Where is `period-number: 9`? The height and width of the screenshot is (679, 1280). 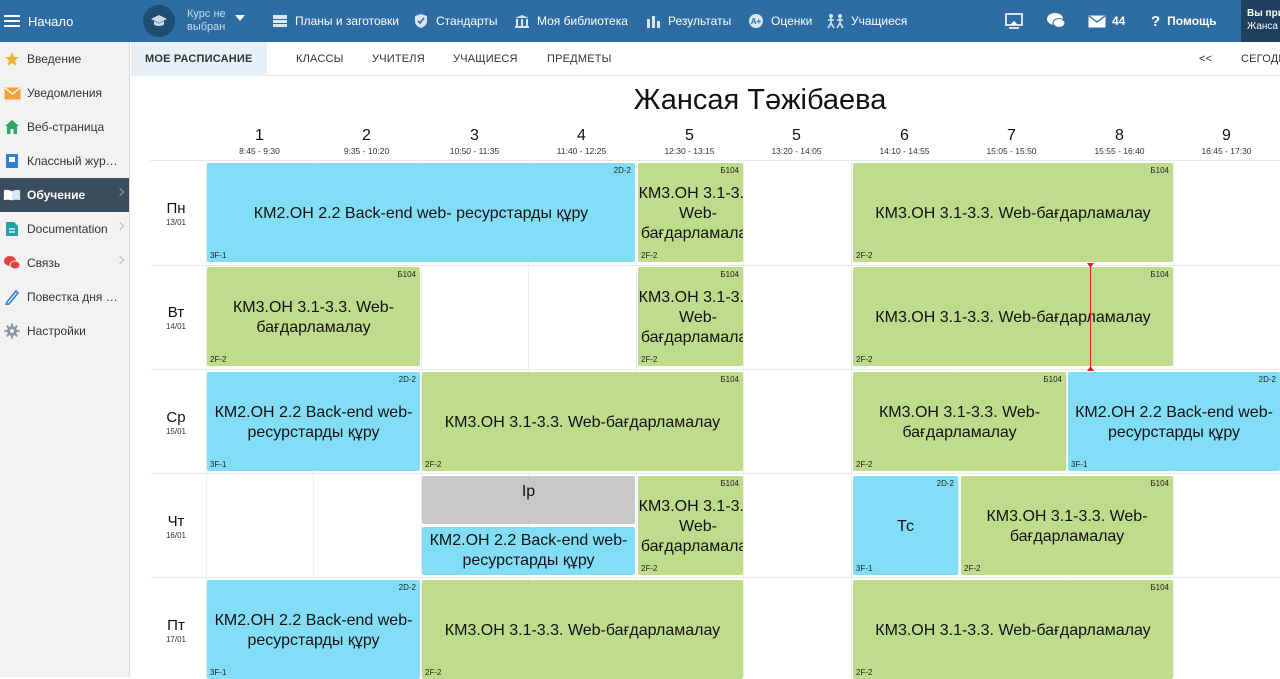
period-number: 9 is located at coordinates (1226, 135).